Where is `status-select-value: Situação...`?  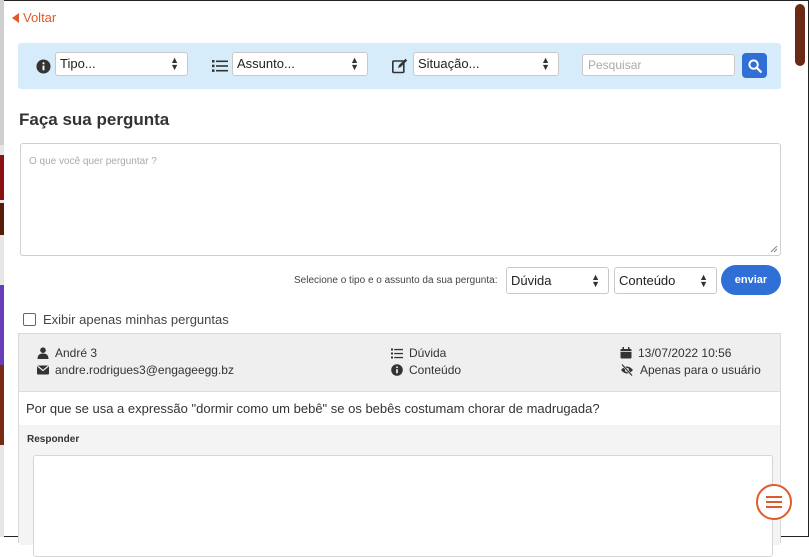 status-select-value: Situação... is located at coordinates (449, 63).